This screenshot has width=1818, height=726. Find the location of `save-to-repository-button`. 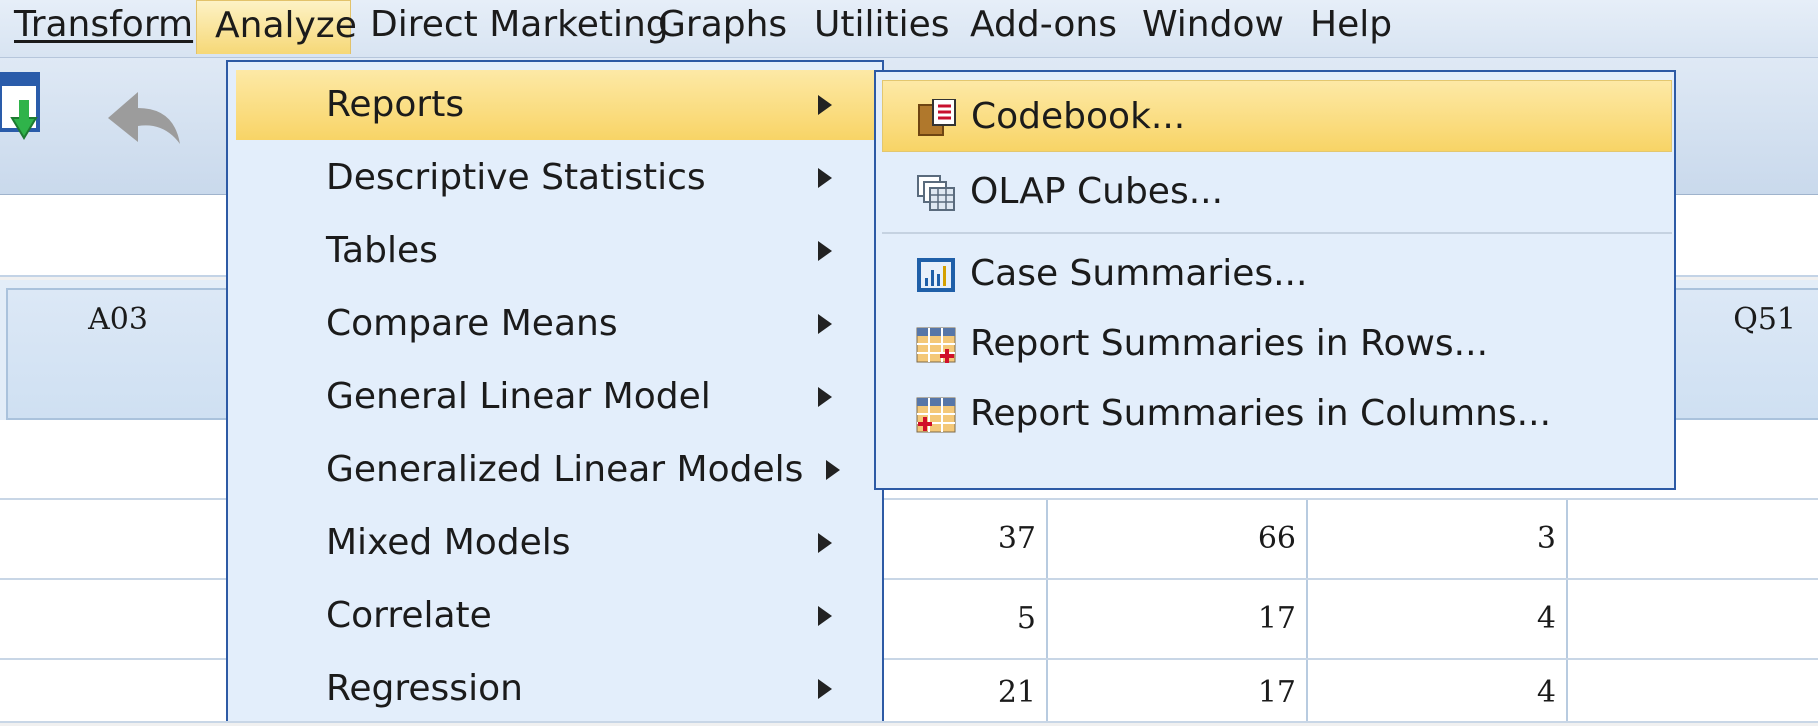

save-to-repository-button is located at coordinates (24, 112).